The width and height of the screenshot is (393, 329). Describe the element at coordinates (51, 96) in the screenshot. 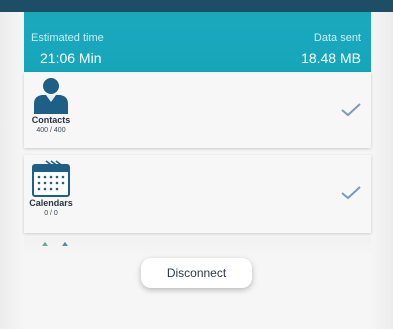

I see `person-icon` at that location.